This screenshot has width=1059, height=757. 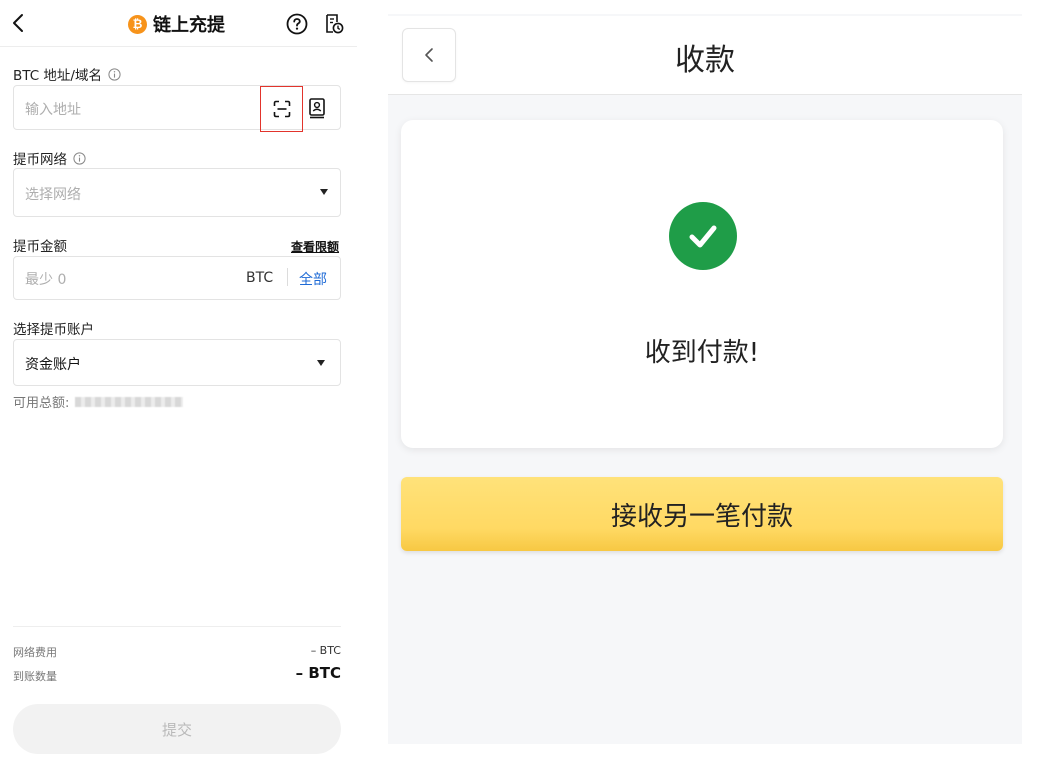 I want to click on amount-label: 提币金额, so click(x=40, y=247).